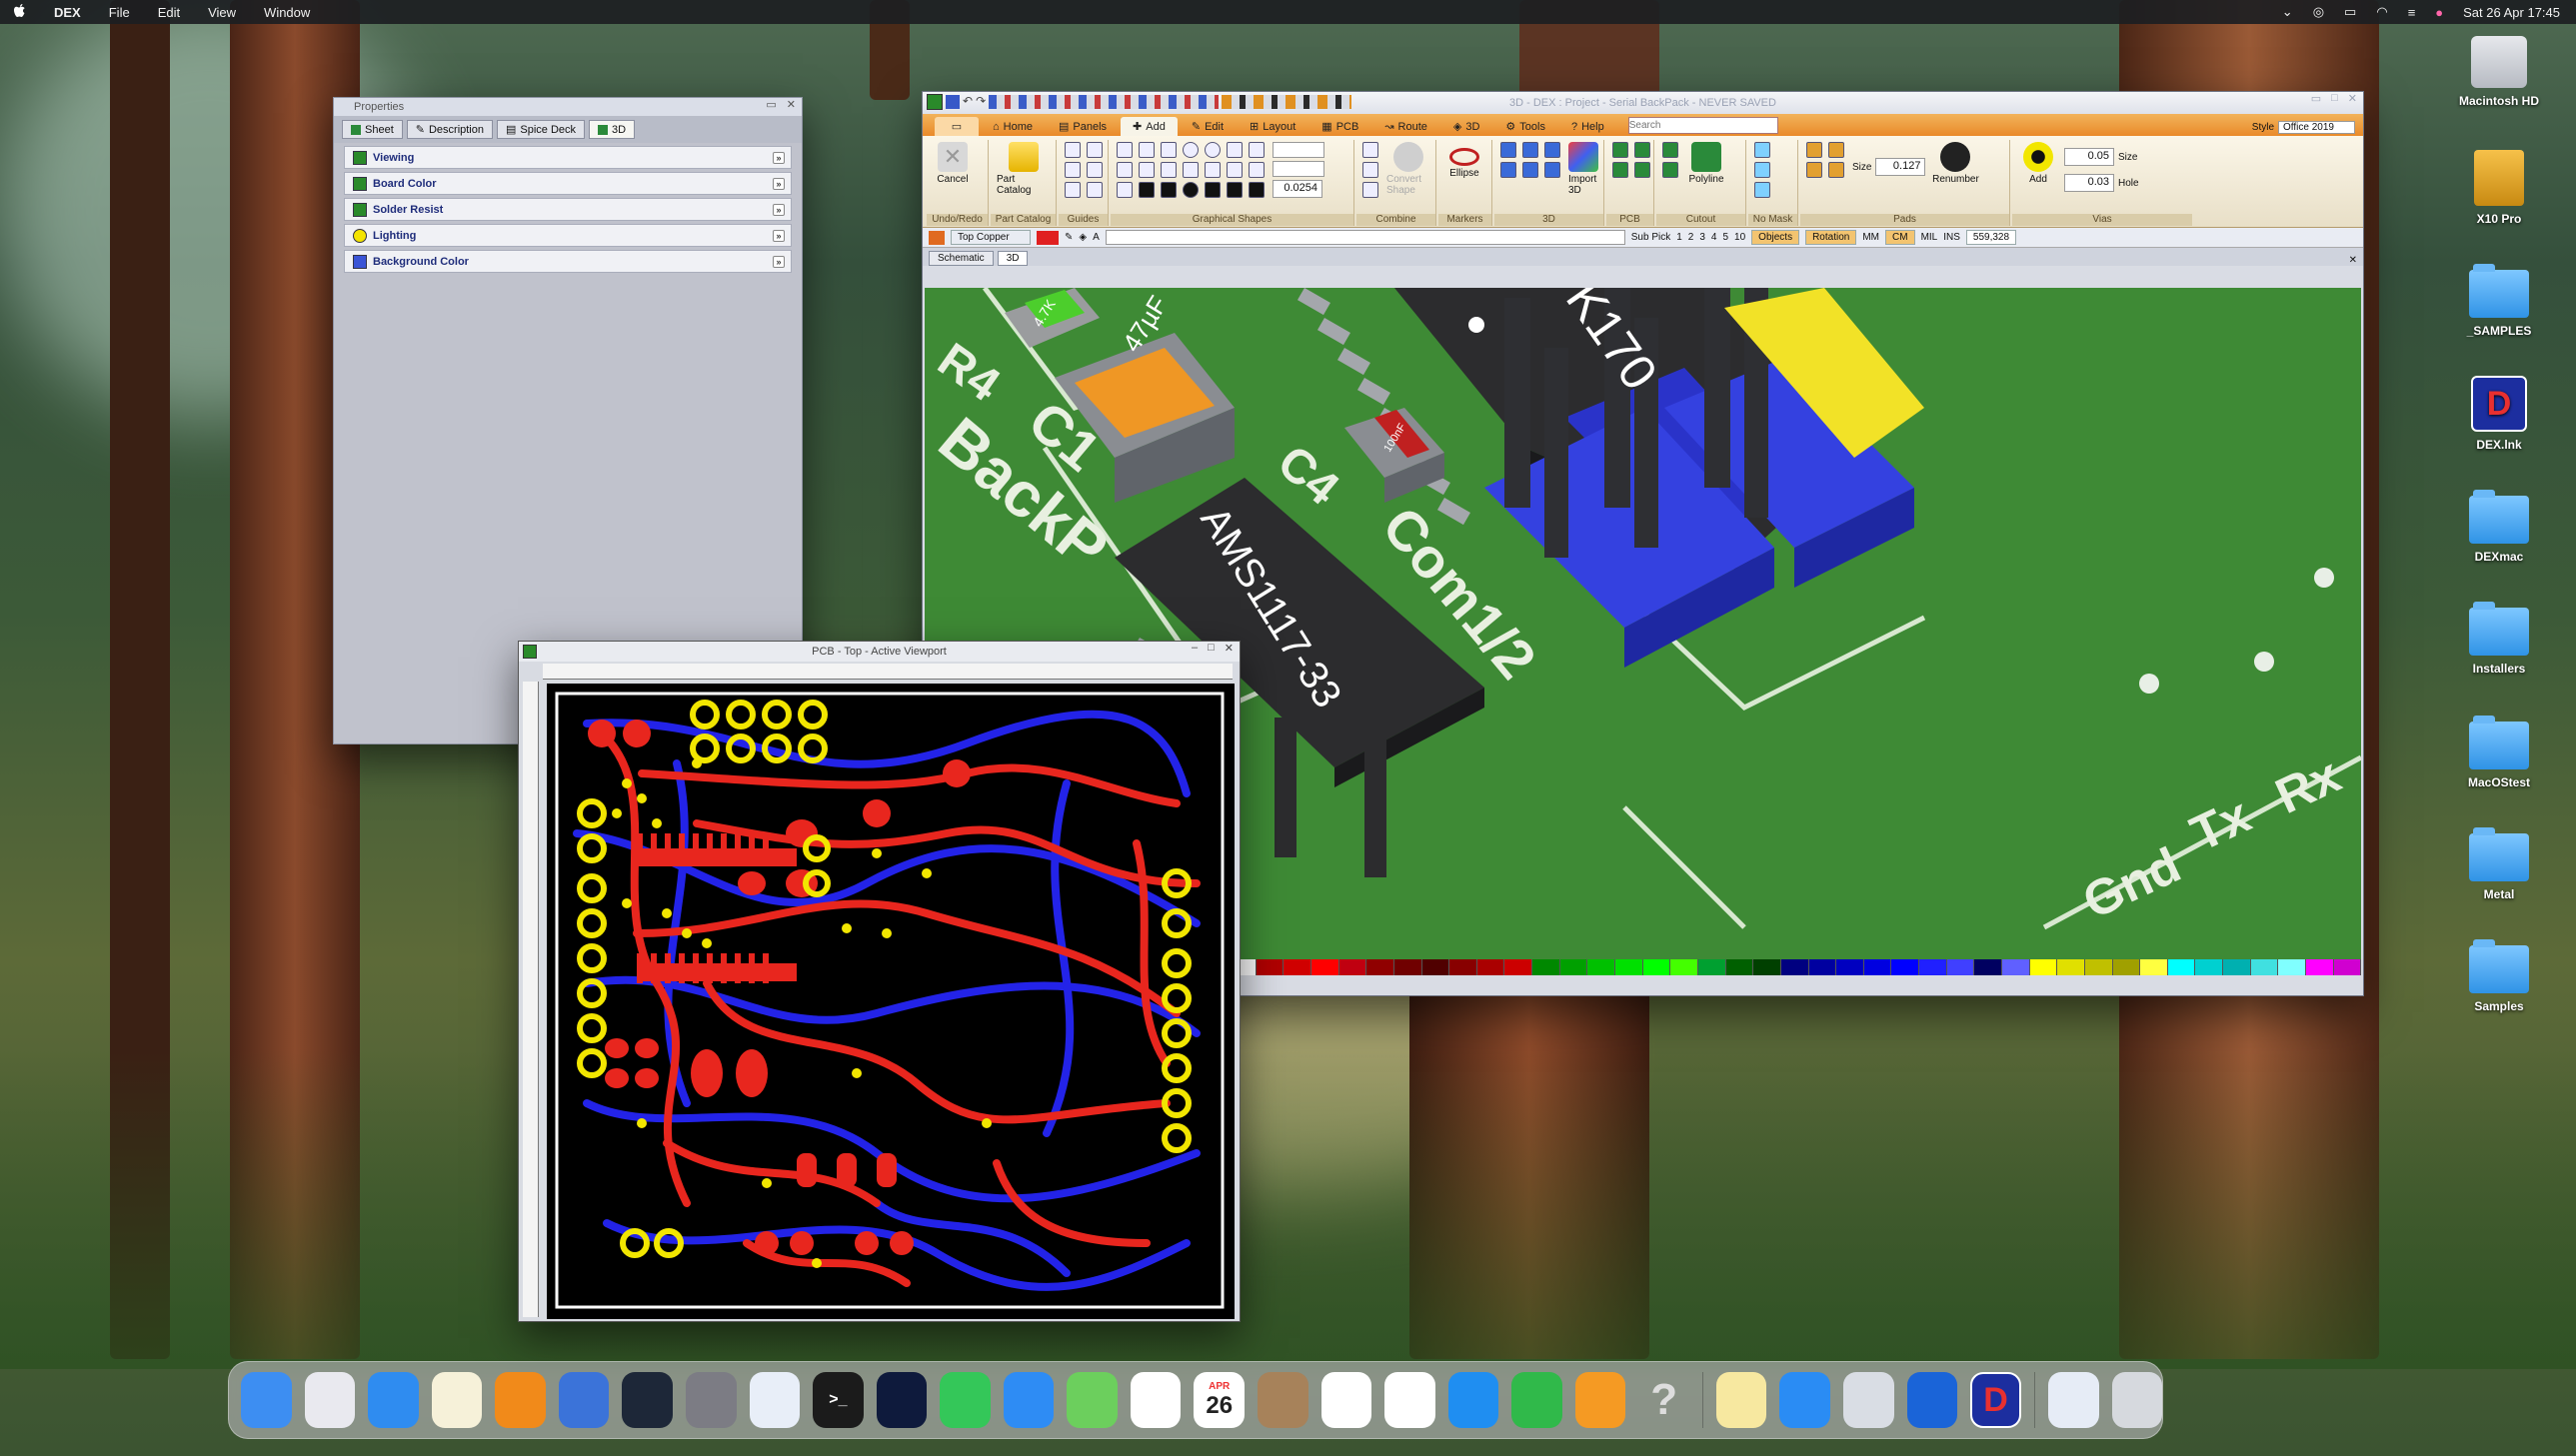 The width and height of the screenshot is (2576, 1456). What do you see at coordinates (169, 12) in the screenshot?
I see `menu-edit: Edit` at bounding box center [169, 12].